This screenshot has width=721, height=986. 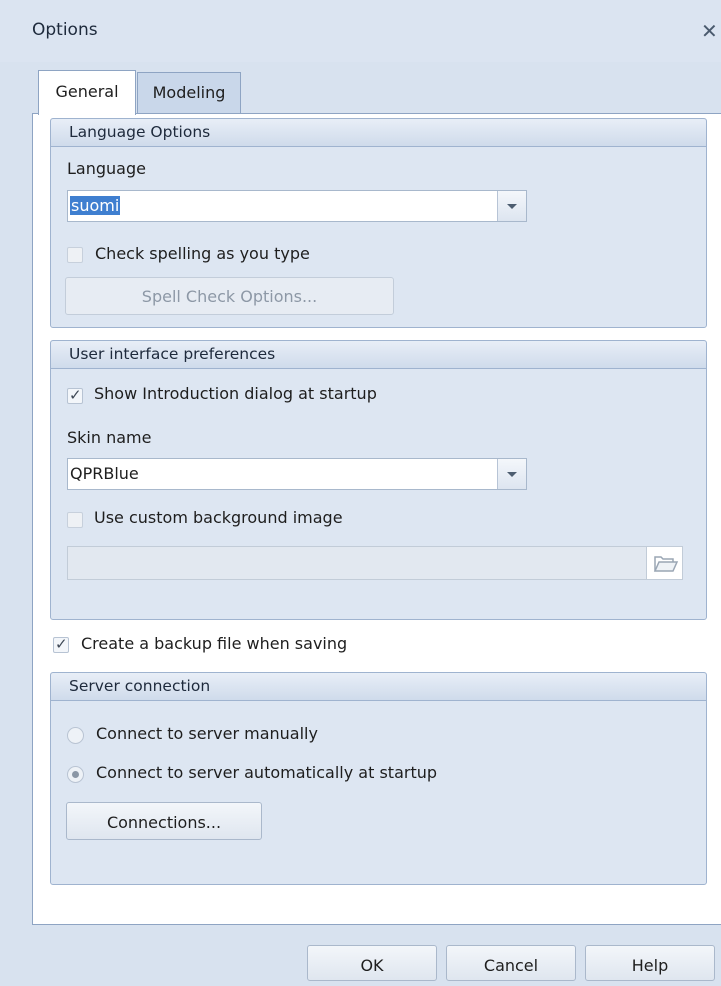 What do you see at coordinates (511, 963) in the screenshot?
I see `cancel-button: Cancel` at bounding box center [511, 963].